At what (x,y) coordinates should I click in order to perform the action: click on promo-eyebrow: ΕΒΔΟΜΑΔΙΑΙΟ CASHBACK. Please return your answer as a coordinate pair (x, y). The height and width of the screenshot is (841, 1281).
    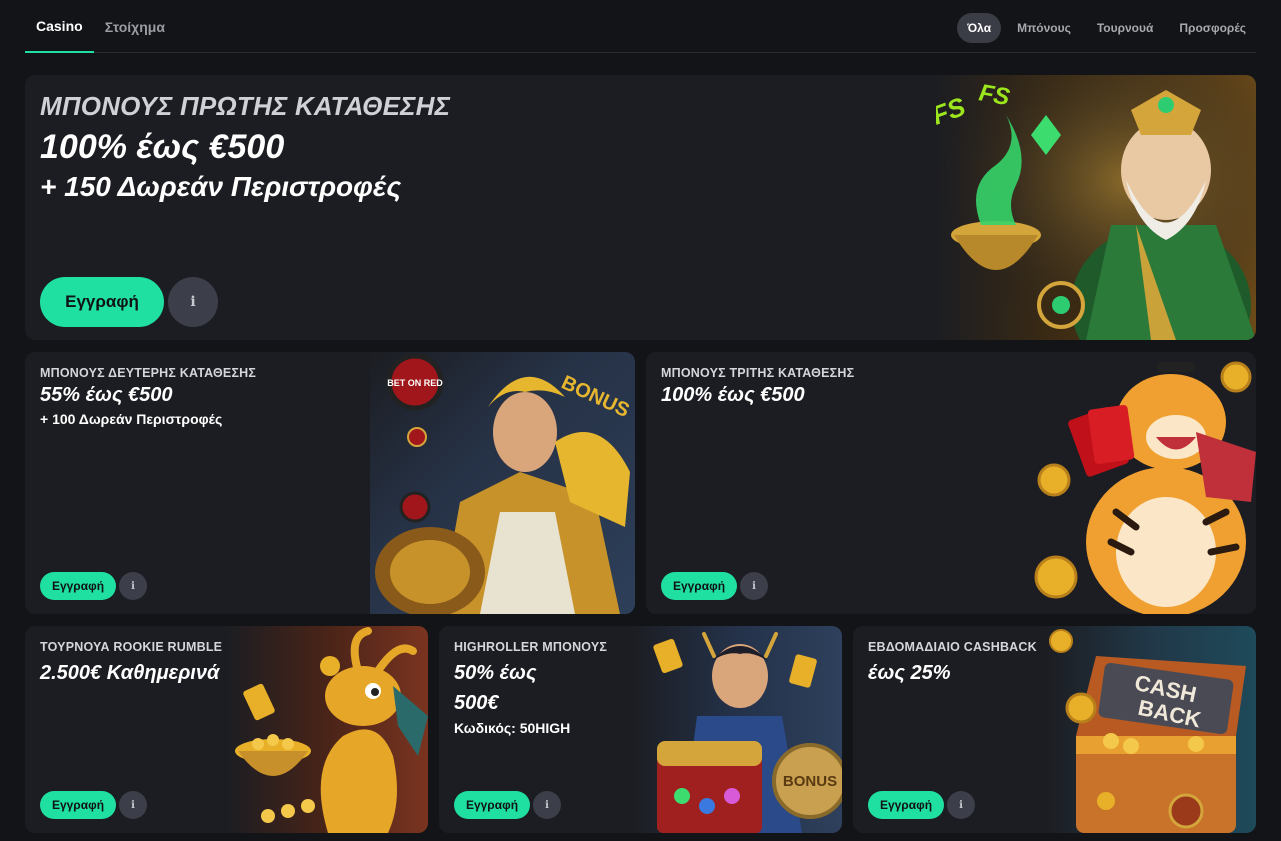
    Looking at the image, I should click on (952, 647).